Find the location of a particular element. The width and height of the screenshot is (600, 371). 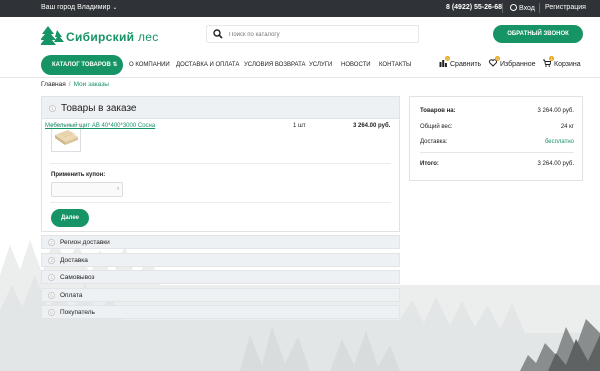

step-label: Оплата is located at coordinates (71, 295).